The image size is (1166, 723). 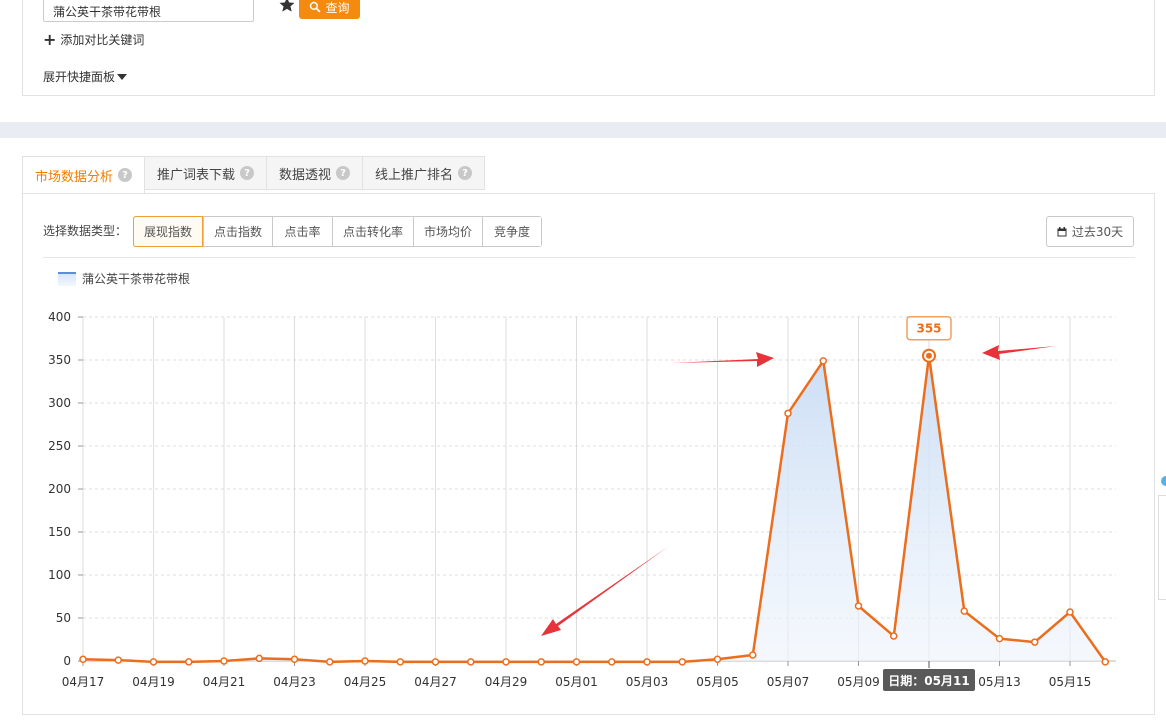 What do you see at coordinates (788, 682) in the screenshot?
I see `x-tick-label: 05月07` at bounding box center [788, 682].